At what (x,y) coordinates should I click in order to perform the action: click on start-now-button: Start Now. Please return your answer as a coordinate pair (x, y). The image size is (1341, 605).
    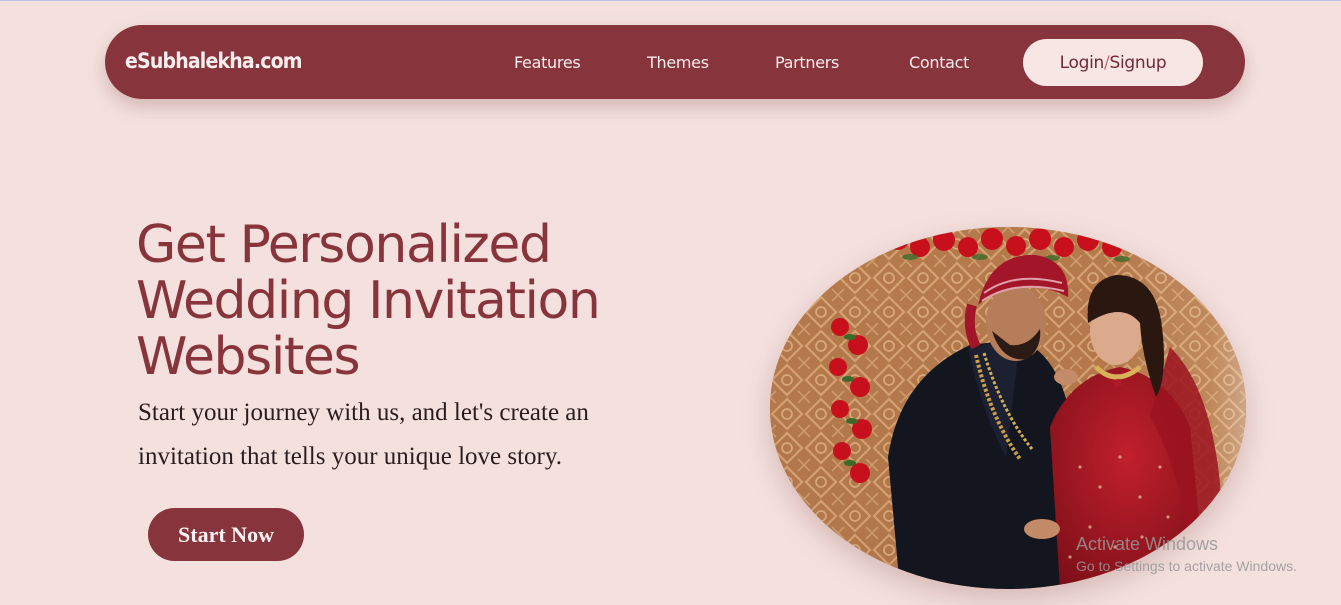
    Looking at the image, I should click on (226, 534).